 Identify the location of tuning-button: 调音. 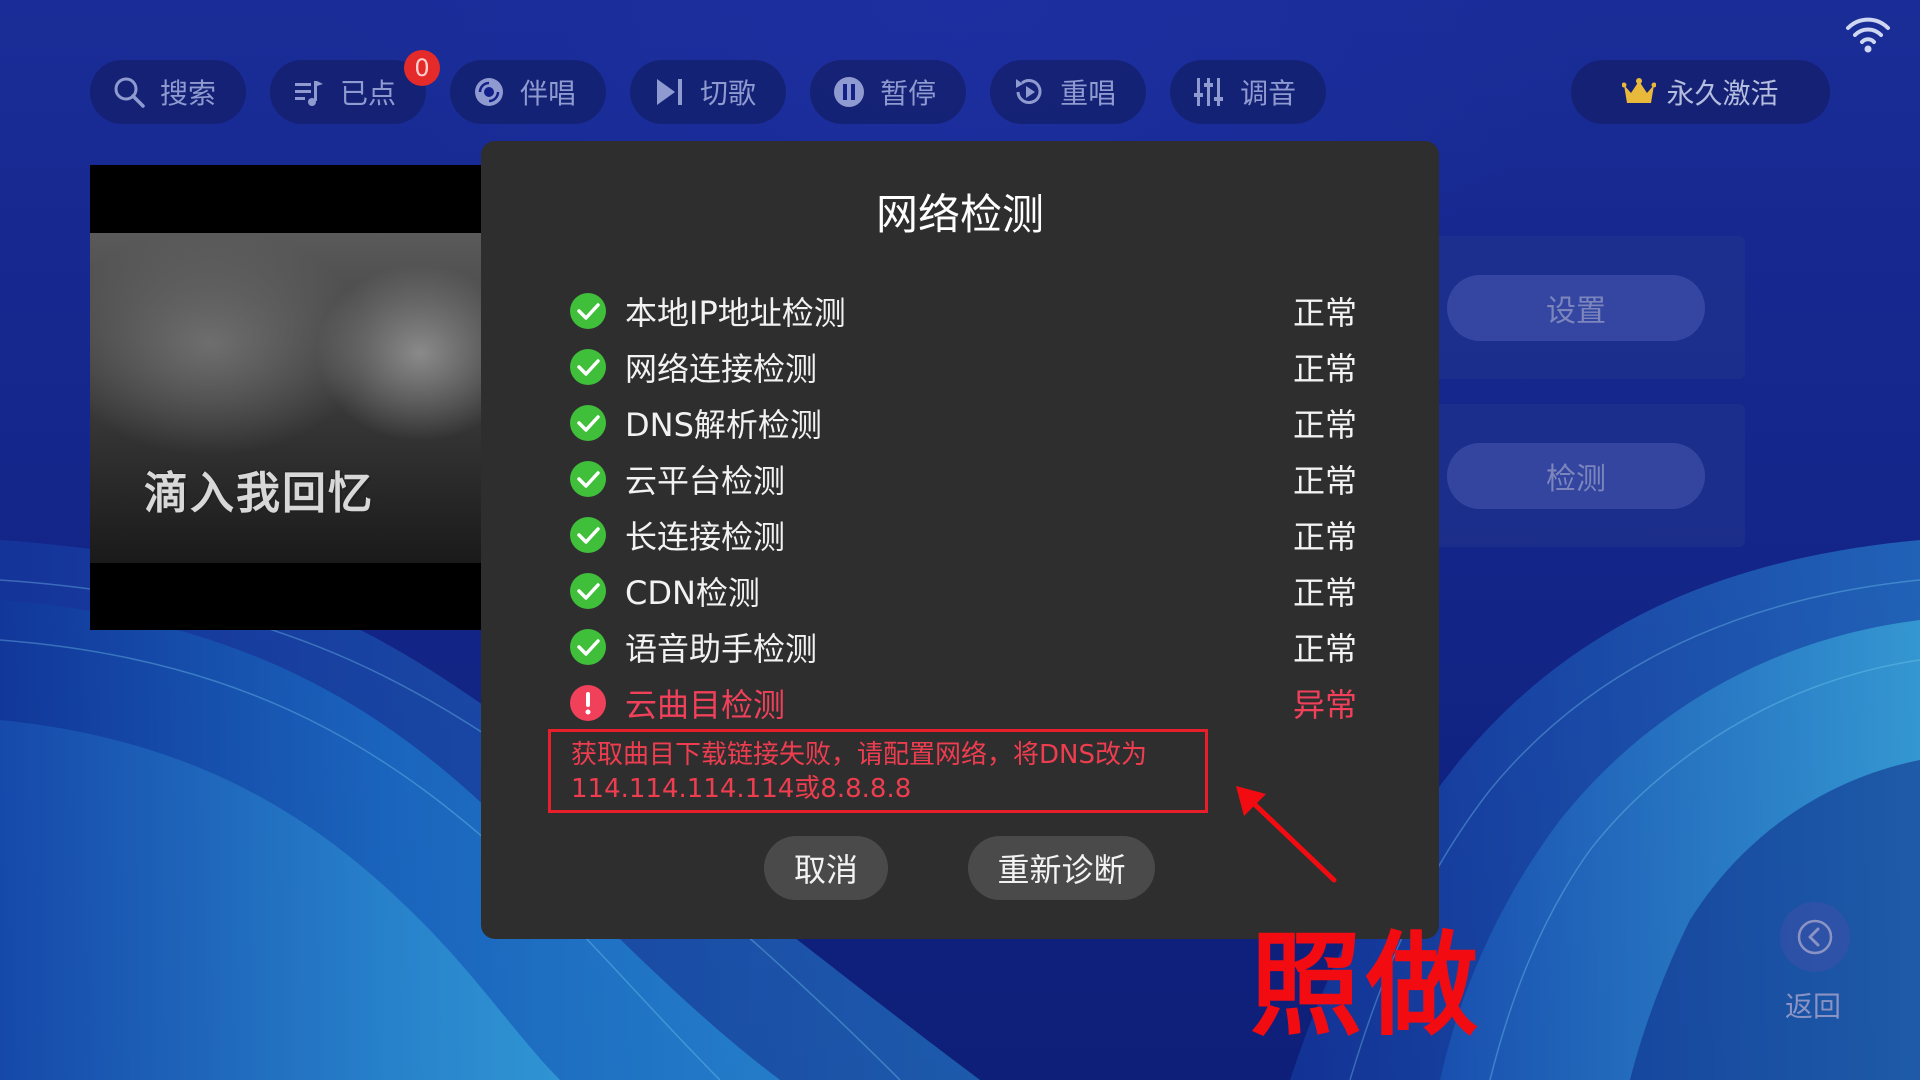
(1248, 92).